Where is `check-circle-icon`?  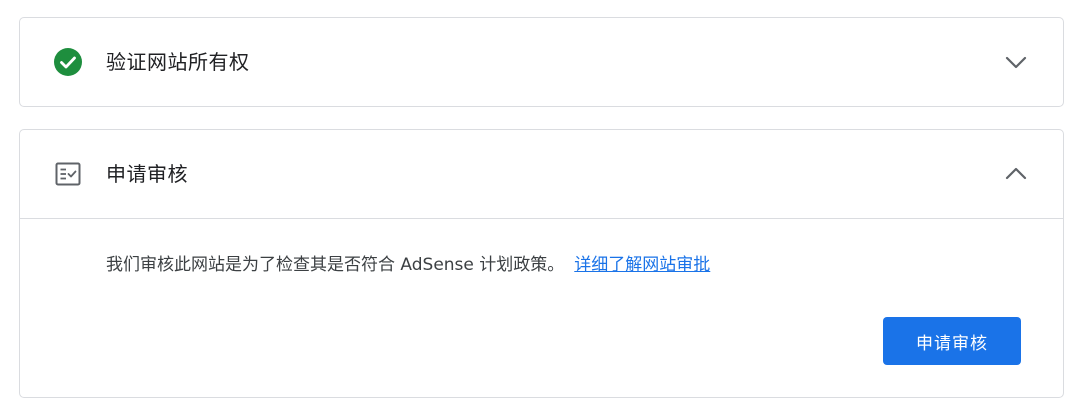
check-circle-icon is located at coordinates (68, 62).